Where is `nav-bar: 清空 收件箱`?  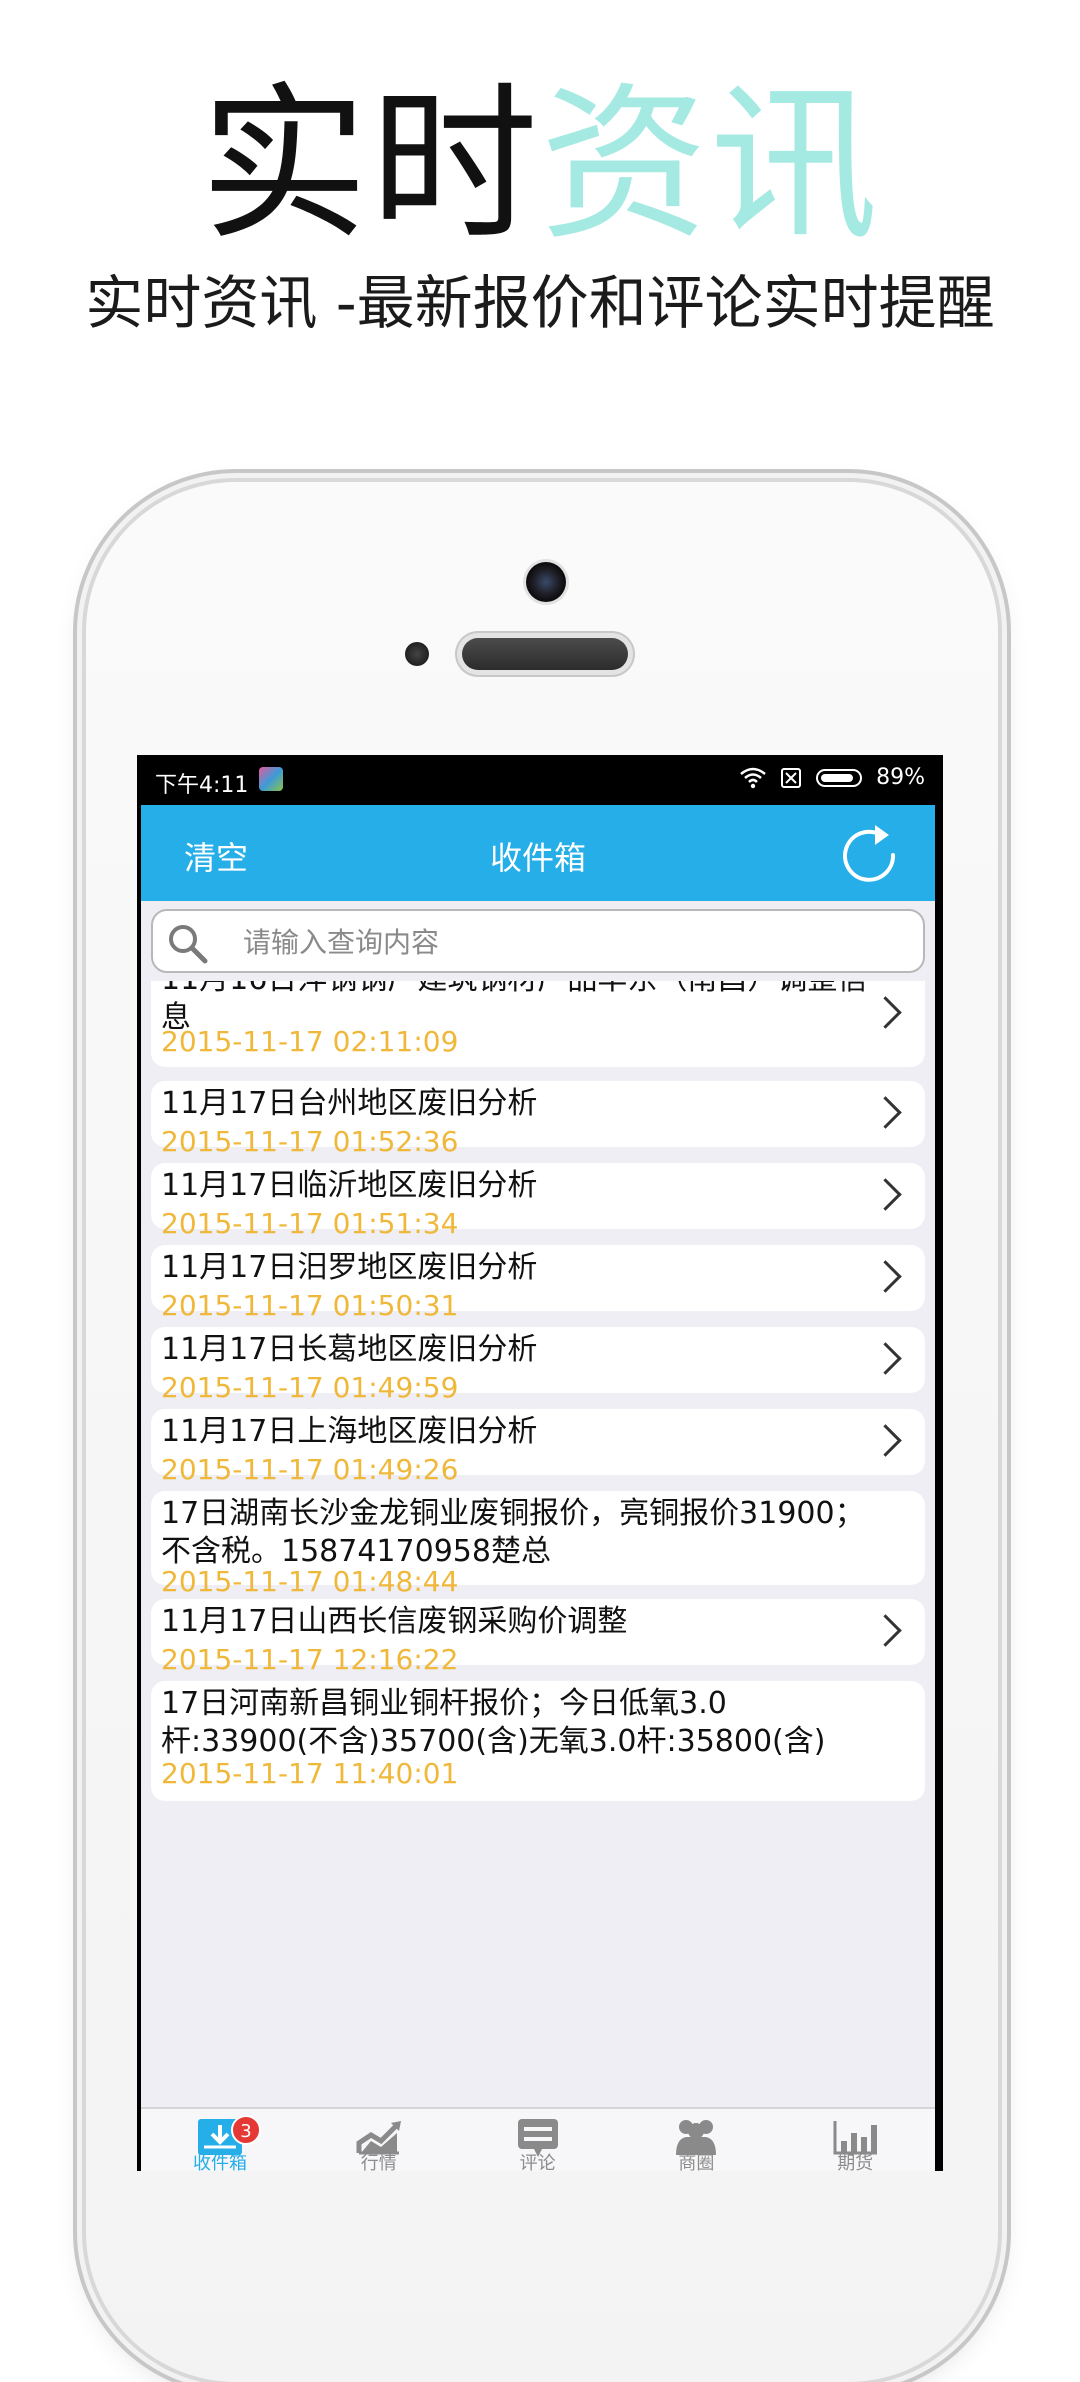 nav-bar: 清空 收件箱 is located at coordinates (538, 853).